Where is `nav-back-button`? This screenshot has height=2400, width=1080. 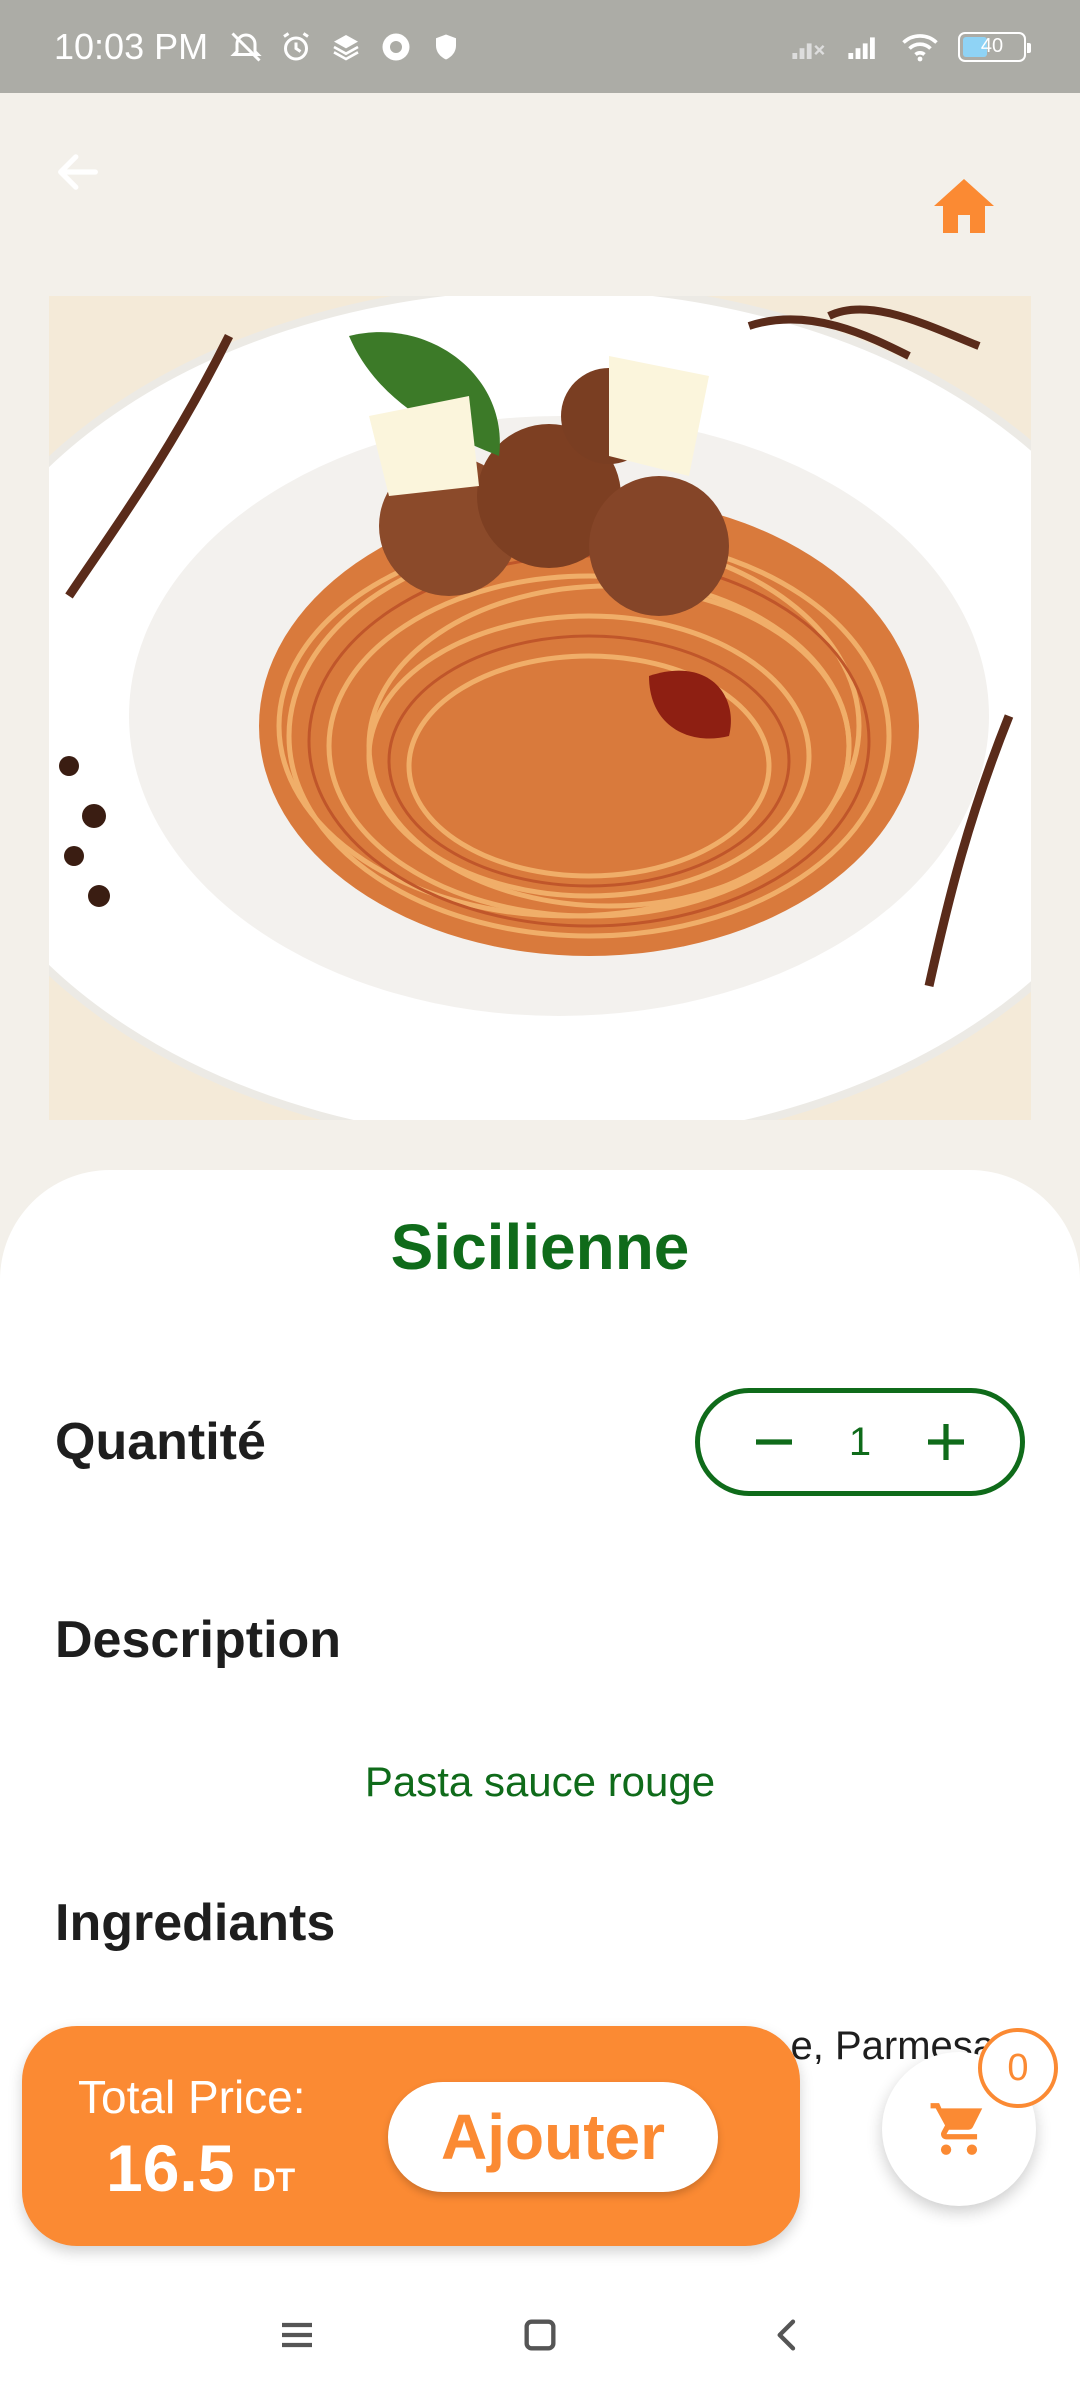 nav-back-button is located at coordinates (788, 2335).